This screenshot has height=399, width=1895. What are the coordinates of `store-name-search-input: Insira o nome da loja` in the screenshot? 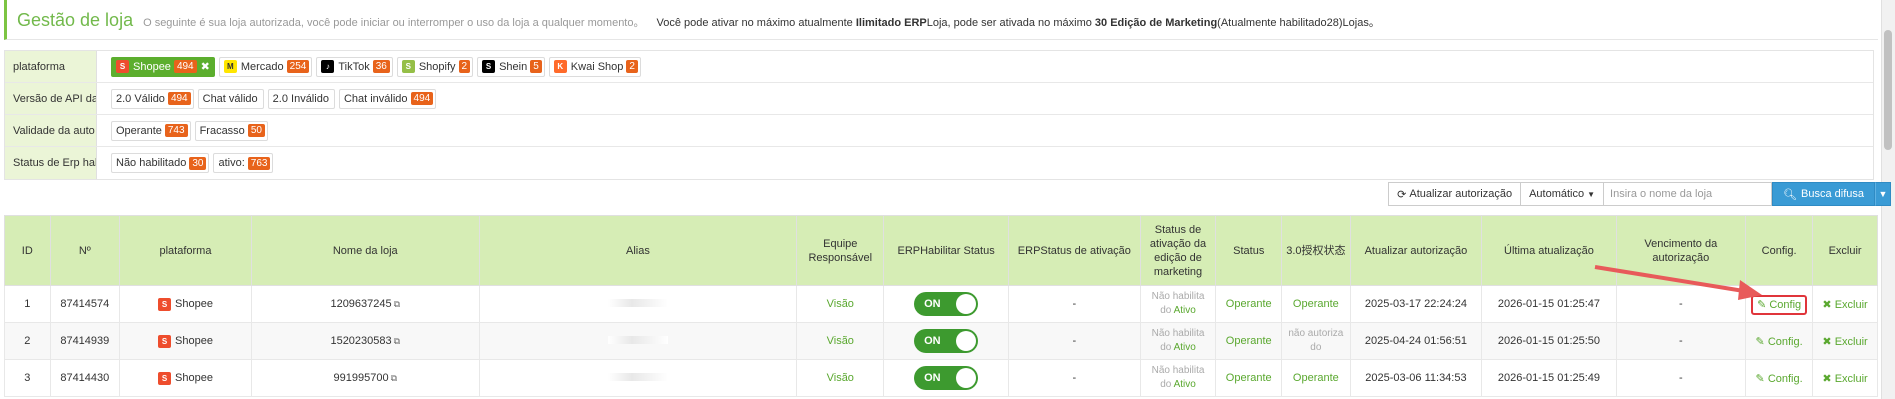 It's located at (1688, 194).